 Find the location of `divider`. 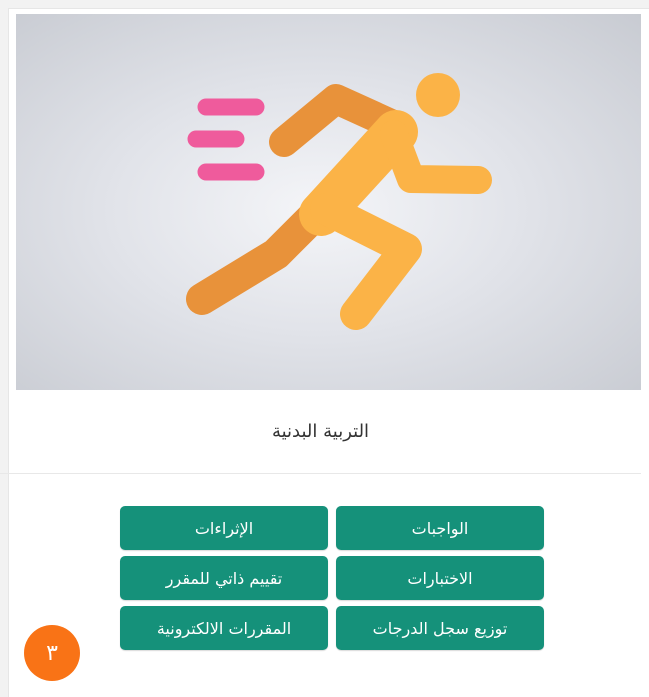

divider is located at coordinates (320, 473).